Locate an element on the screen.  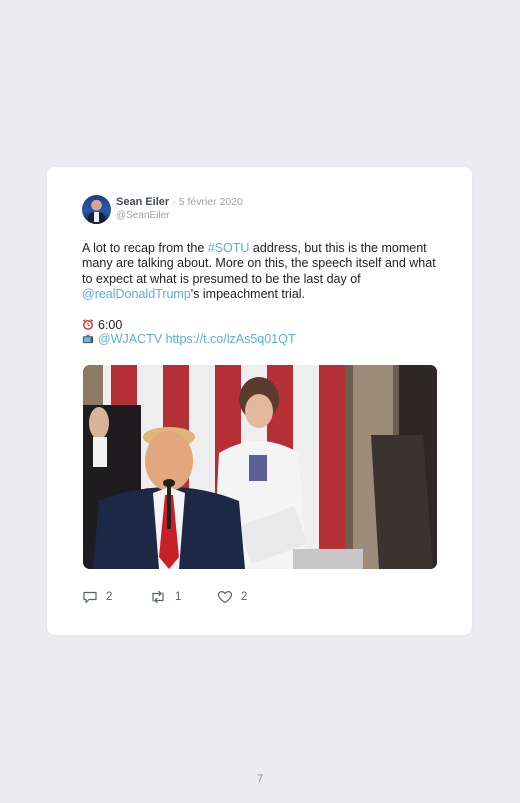
short-link: https://t.co/lzAs5q01QT is located at coordinates (231, 339).